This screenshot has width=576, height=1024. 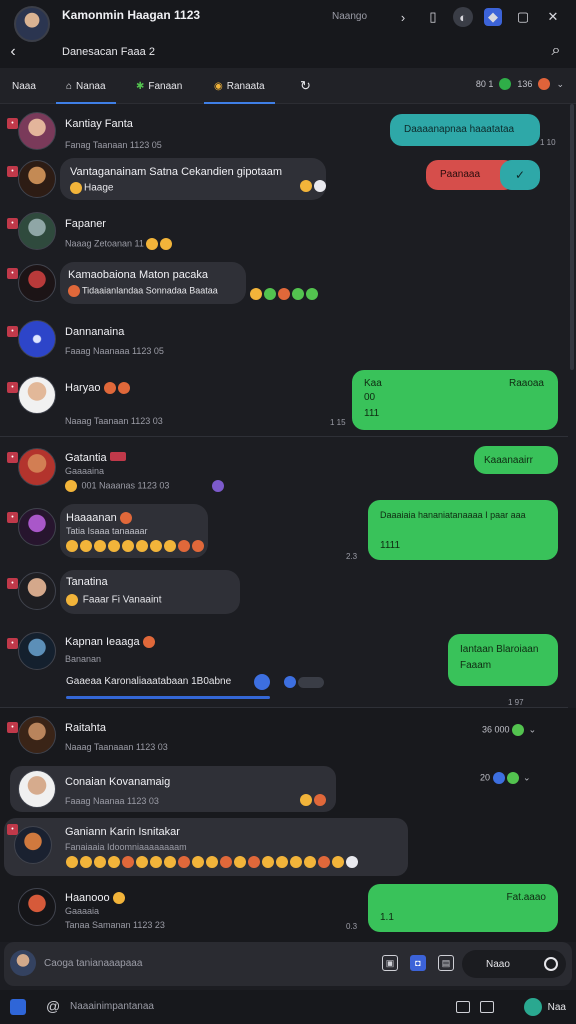 I want to click on read-receipt-icon: ✓, so click(x=520, y=175).